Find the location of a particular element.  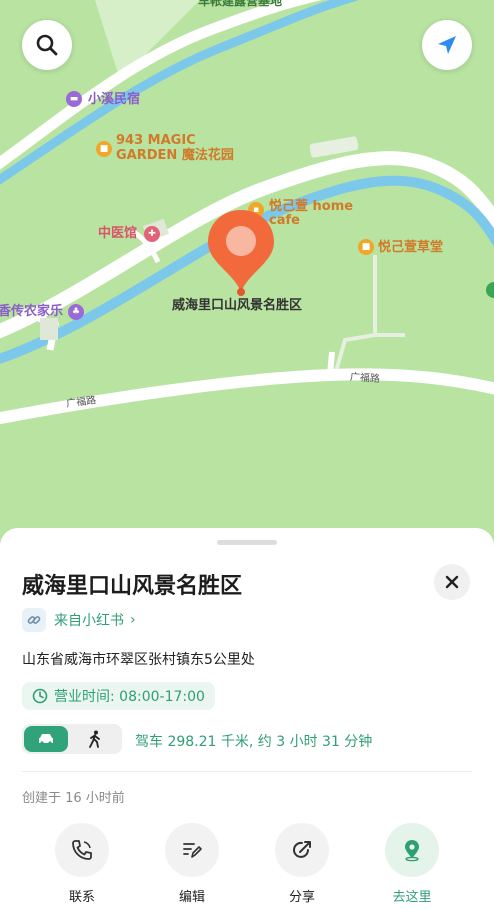

travel-mode-toggle is located at coordinates (72, 739).